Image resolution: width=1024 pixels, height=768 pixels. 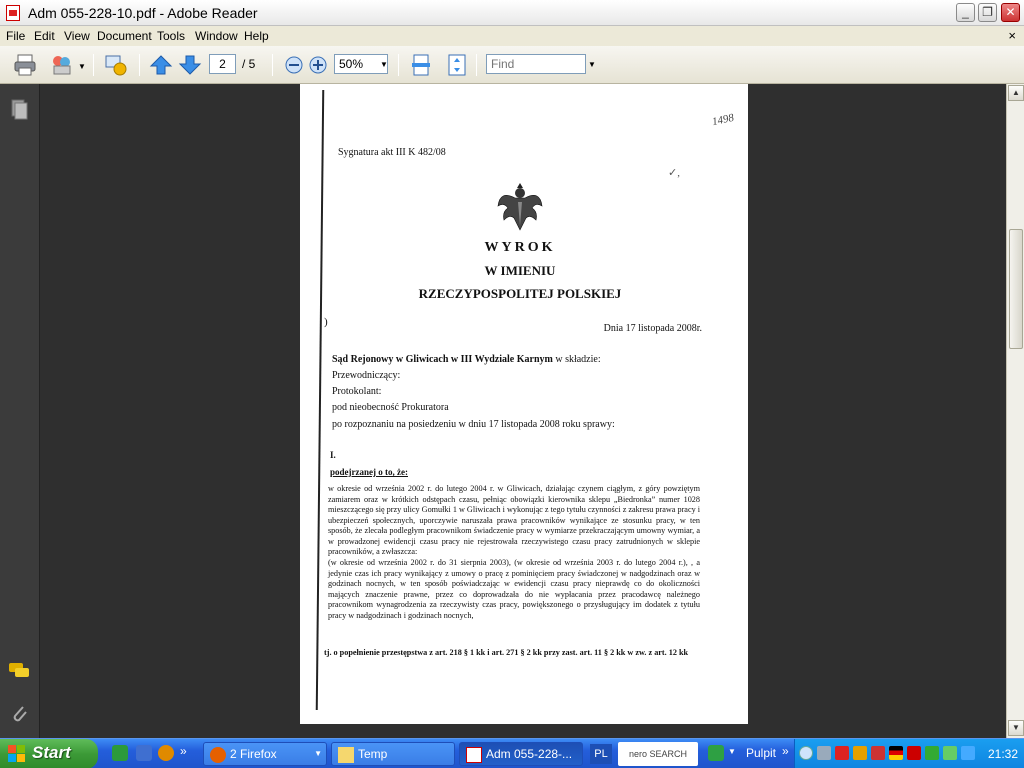 I want to click on share-icon, so click(x=62, y=65).